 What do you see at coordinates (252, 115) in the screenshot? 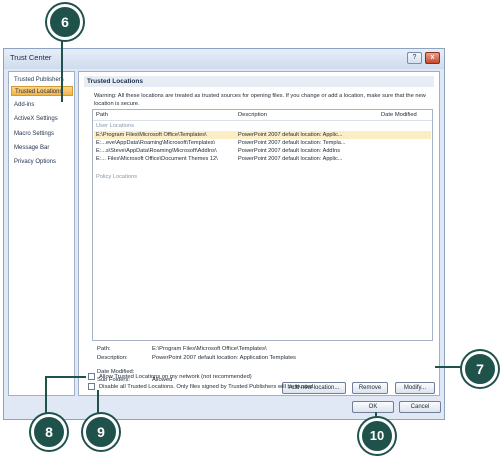
I see `column-header-description: Description` at bounding box center [252, 115].